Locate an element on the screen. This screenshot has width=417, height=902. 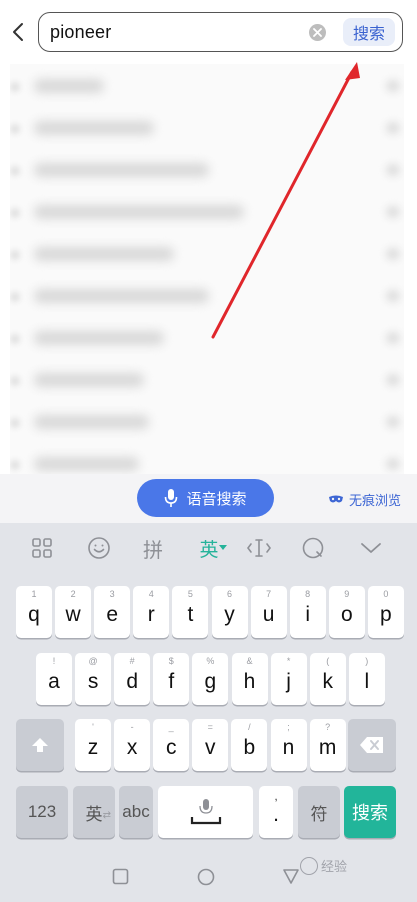
search-button: 搜索 is located at coordinates (369, 32).